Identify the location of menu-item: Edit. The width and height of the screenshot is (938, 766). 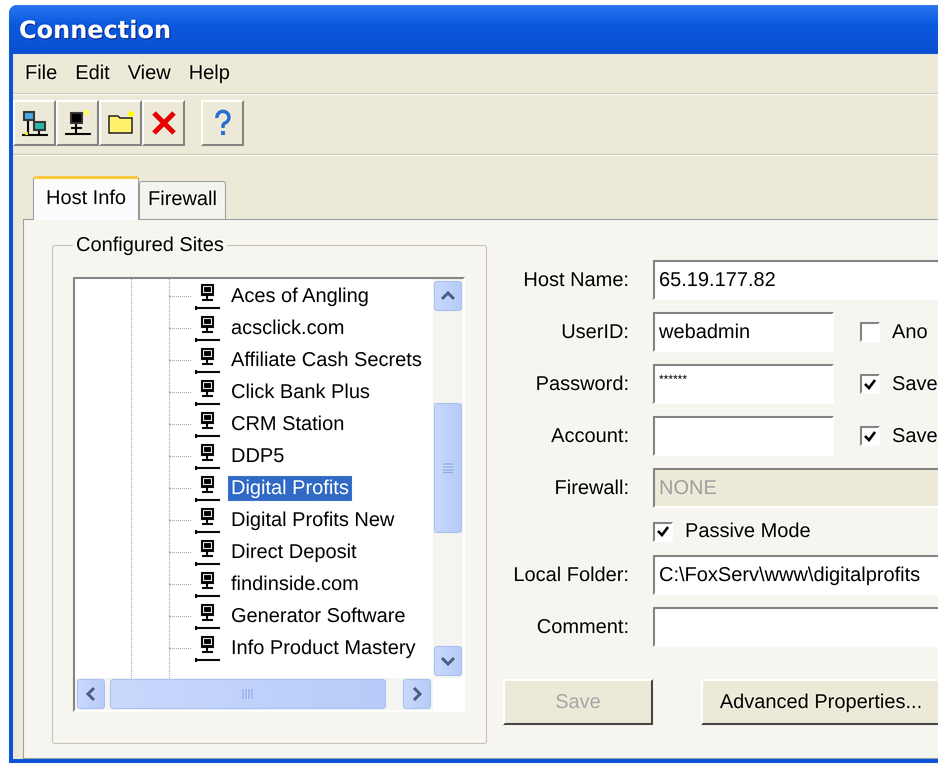
(92, 73).